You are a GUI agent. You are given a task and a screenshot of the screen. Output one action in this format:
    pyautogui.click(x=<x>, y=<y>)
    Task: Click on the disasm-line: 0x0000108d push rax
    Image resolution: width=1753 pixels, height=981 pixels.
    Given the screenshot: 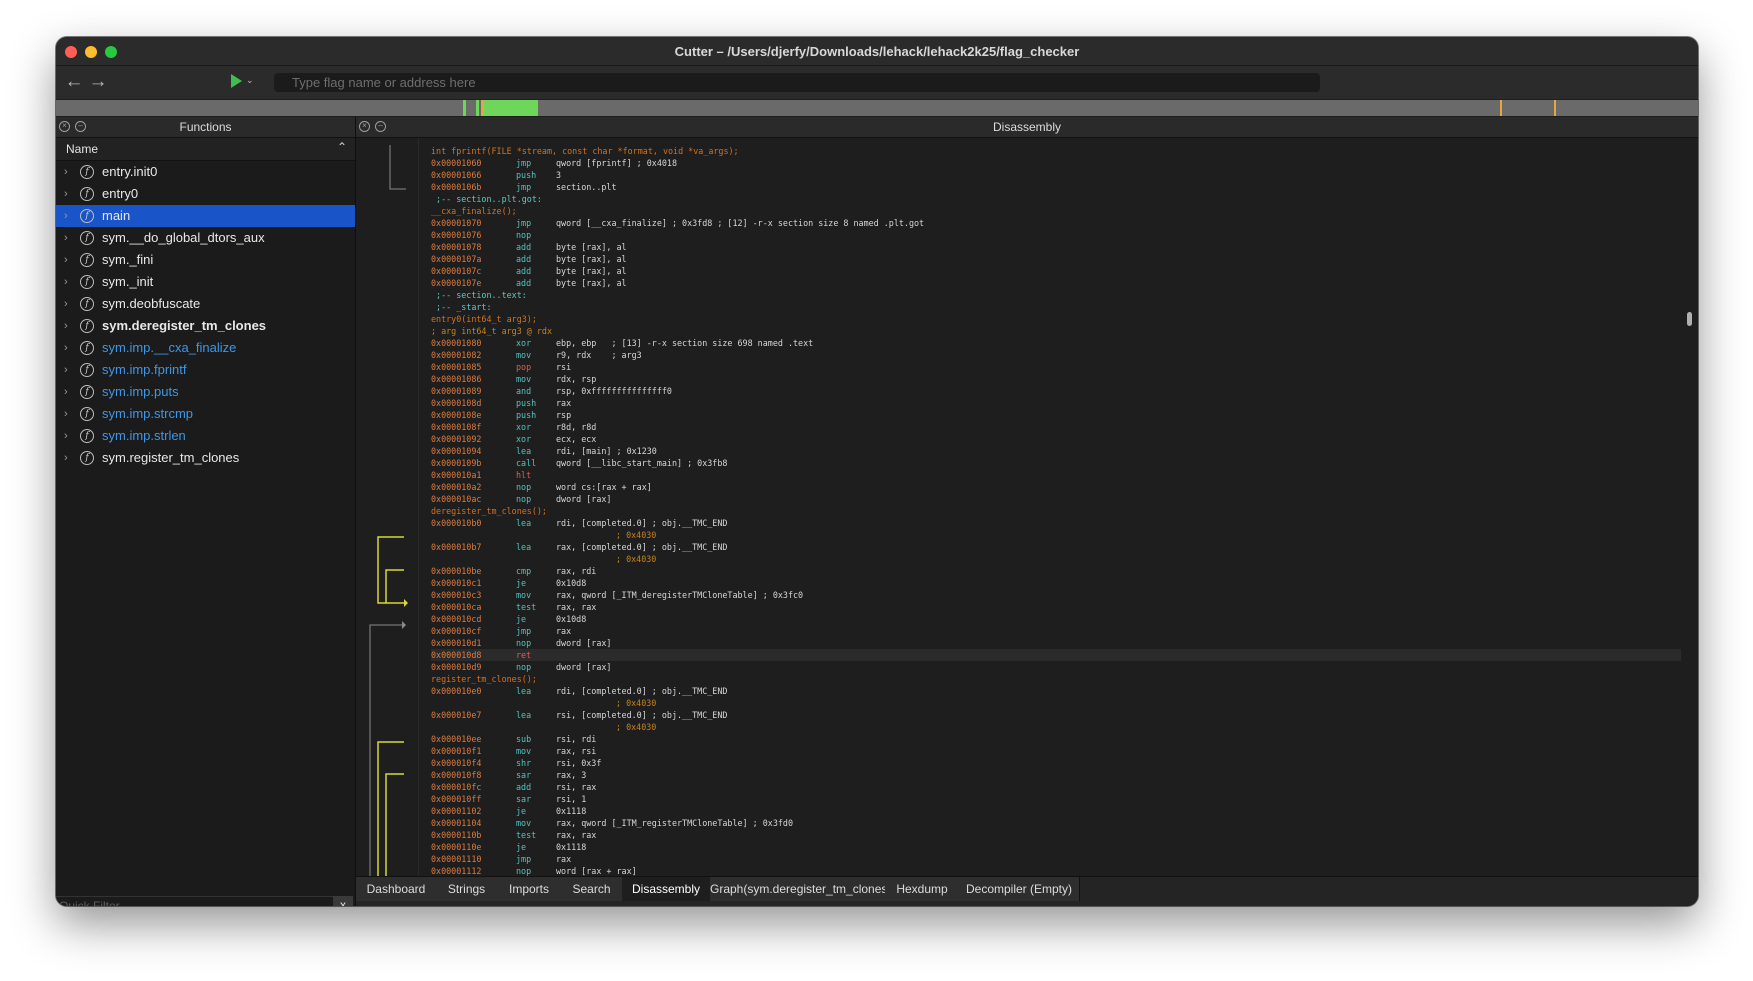 What is the action you would take?
    pyautogui.click(x=1056, y=403)
    